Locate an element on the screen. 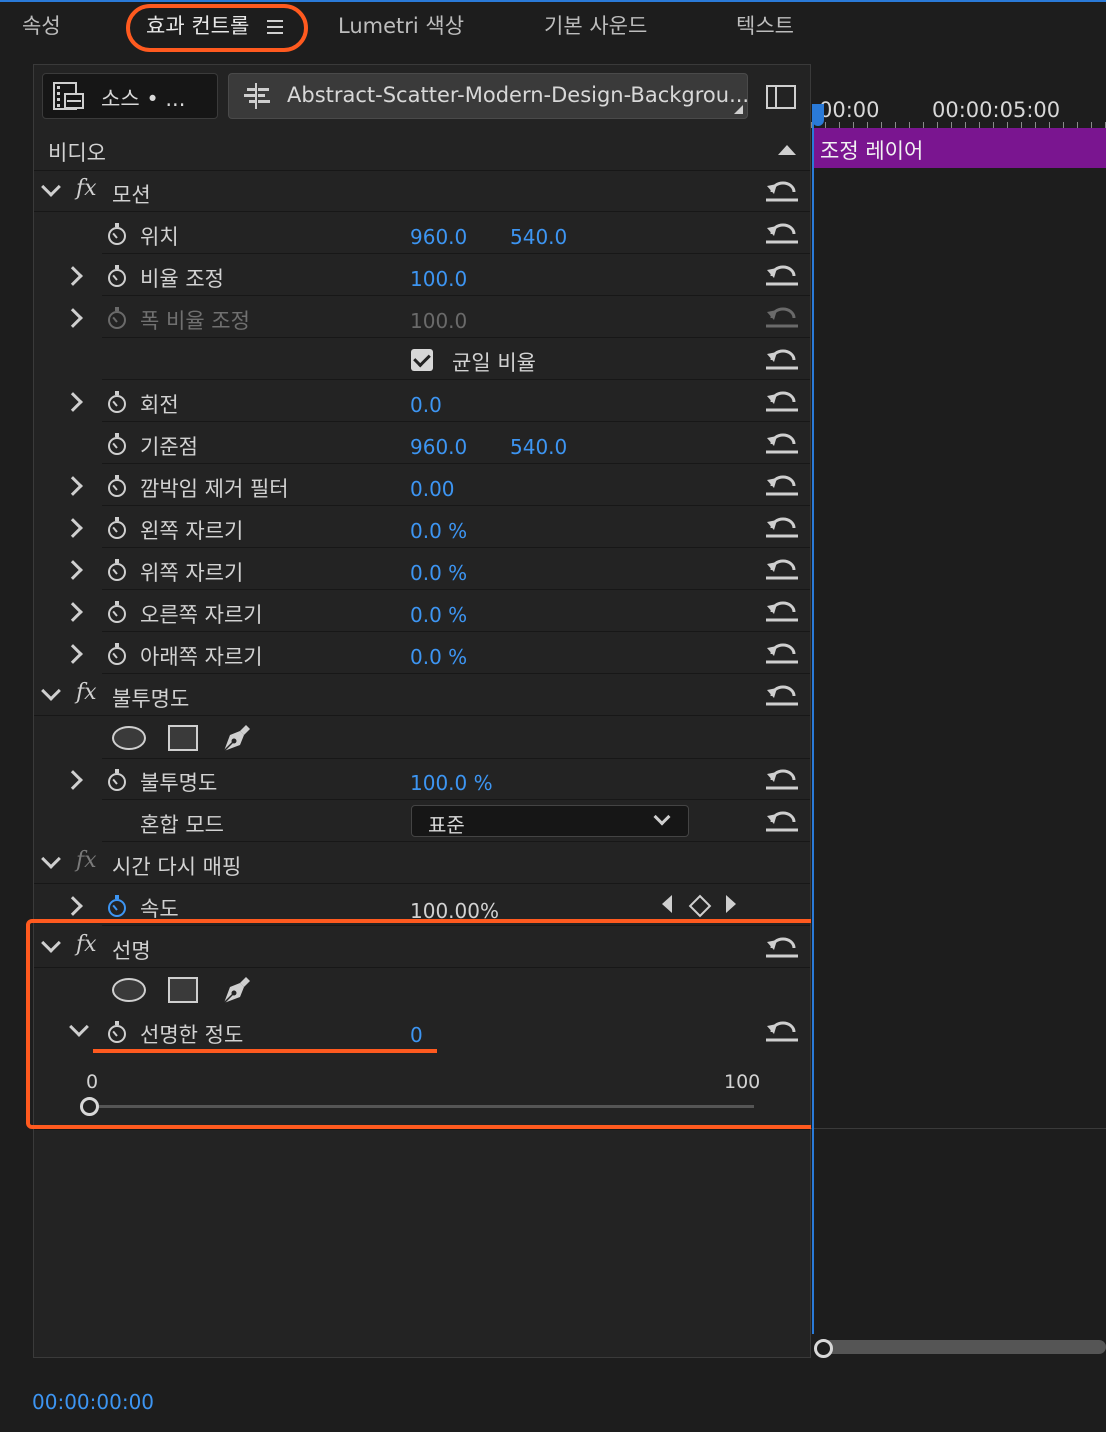 This screenshot has height=1432, width=1106. scrollbar-handle is located at coordinates (823, 1348).